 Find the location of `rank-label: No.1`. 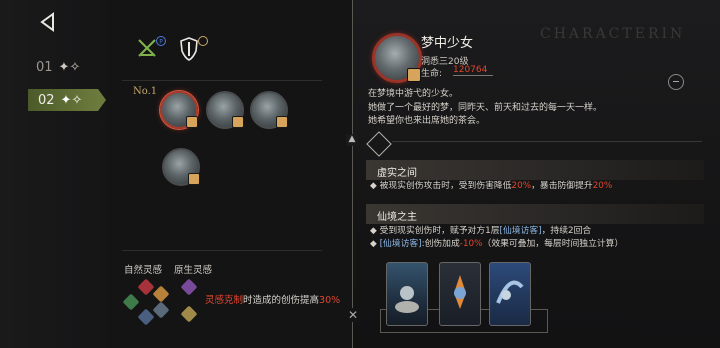

rank-label: No.1 is located at coordinates (145, 91).